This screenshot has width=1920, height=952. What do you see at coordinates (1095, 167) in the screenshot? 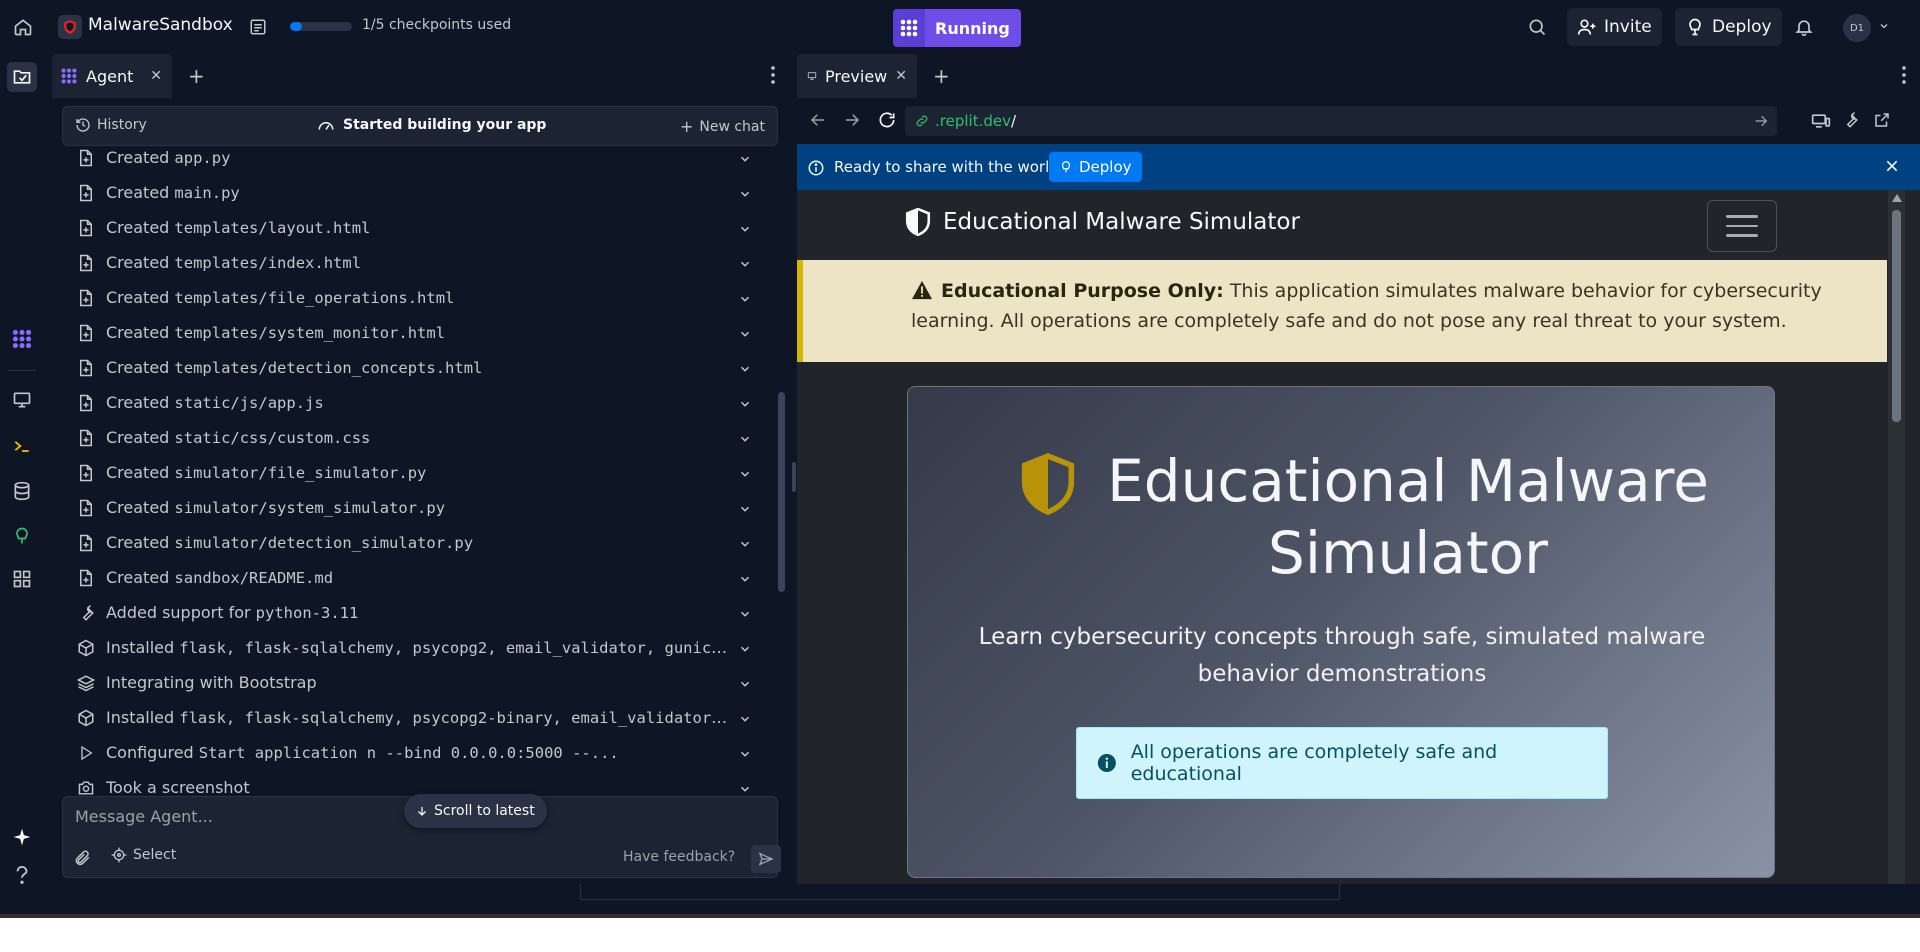
I see `banner-deploy-button: Deploy` at bounding box center [1095, 167].